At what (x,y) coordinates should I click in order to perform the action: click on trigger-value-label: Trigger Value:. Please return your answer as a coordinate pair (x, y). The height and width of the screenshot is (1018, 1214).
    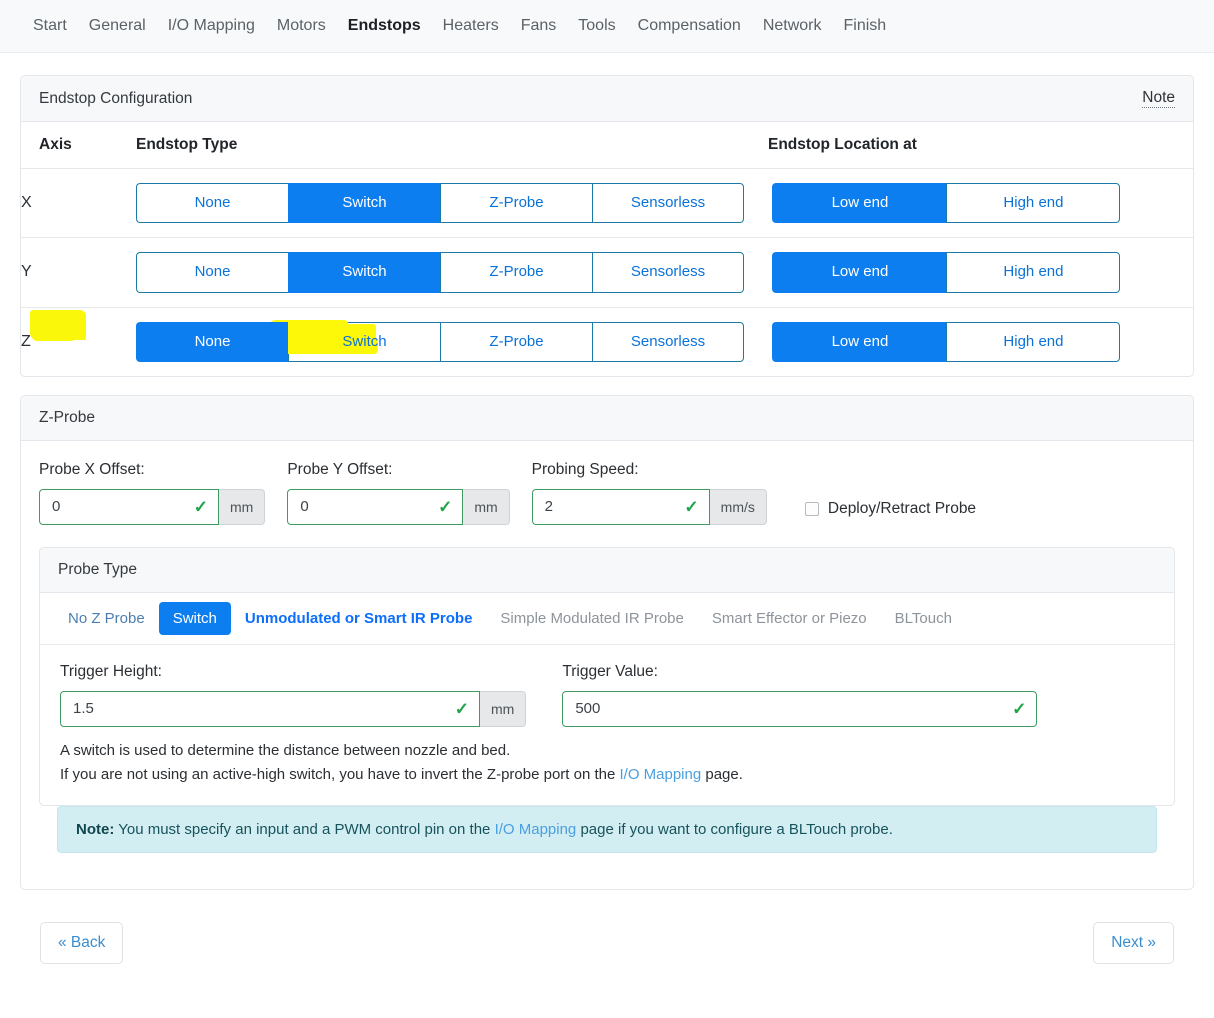
    Looking at the image, I should click on (610, 671).